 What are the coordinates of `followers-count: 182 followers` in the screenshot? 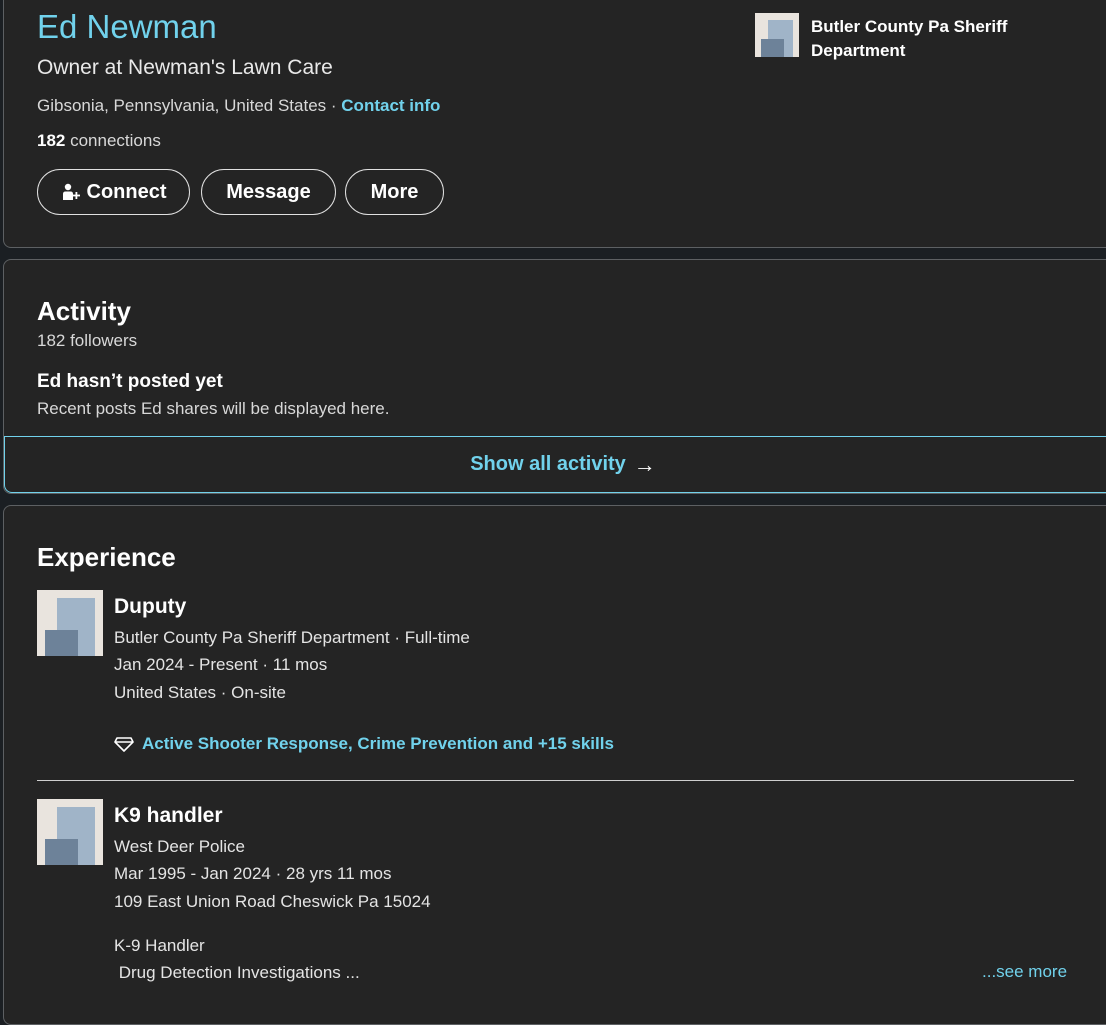 It's located at (87, 340).